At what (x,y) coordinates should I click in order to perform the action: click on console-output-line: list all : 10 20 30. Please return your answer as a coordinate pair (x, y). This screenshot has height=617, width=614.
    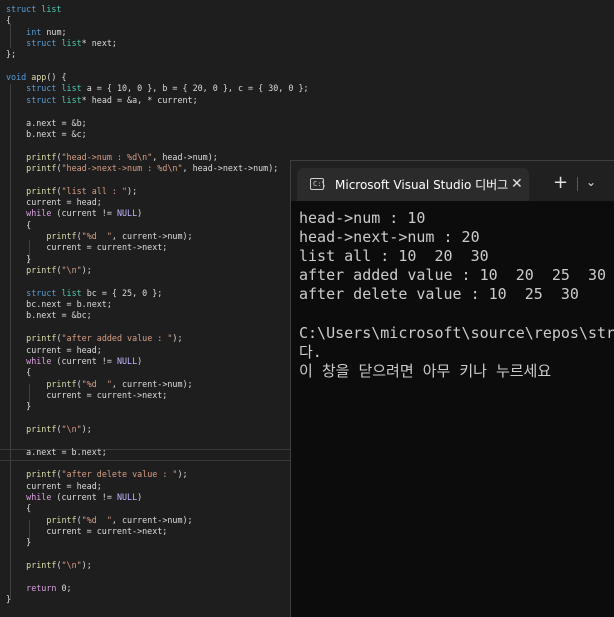
    Looking at the image, I should click on (394, 256).